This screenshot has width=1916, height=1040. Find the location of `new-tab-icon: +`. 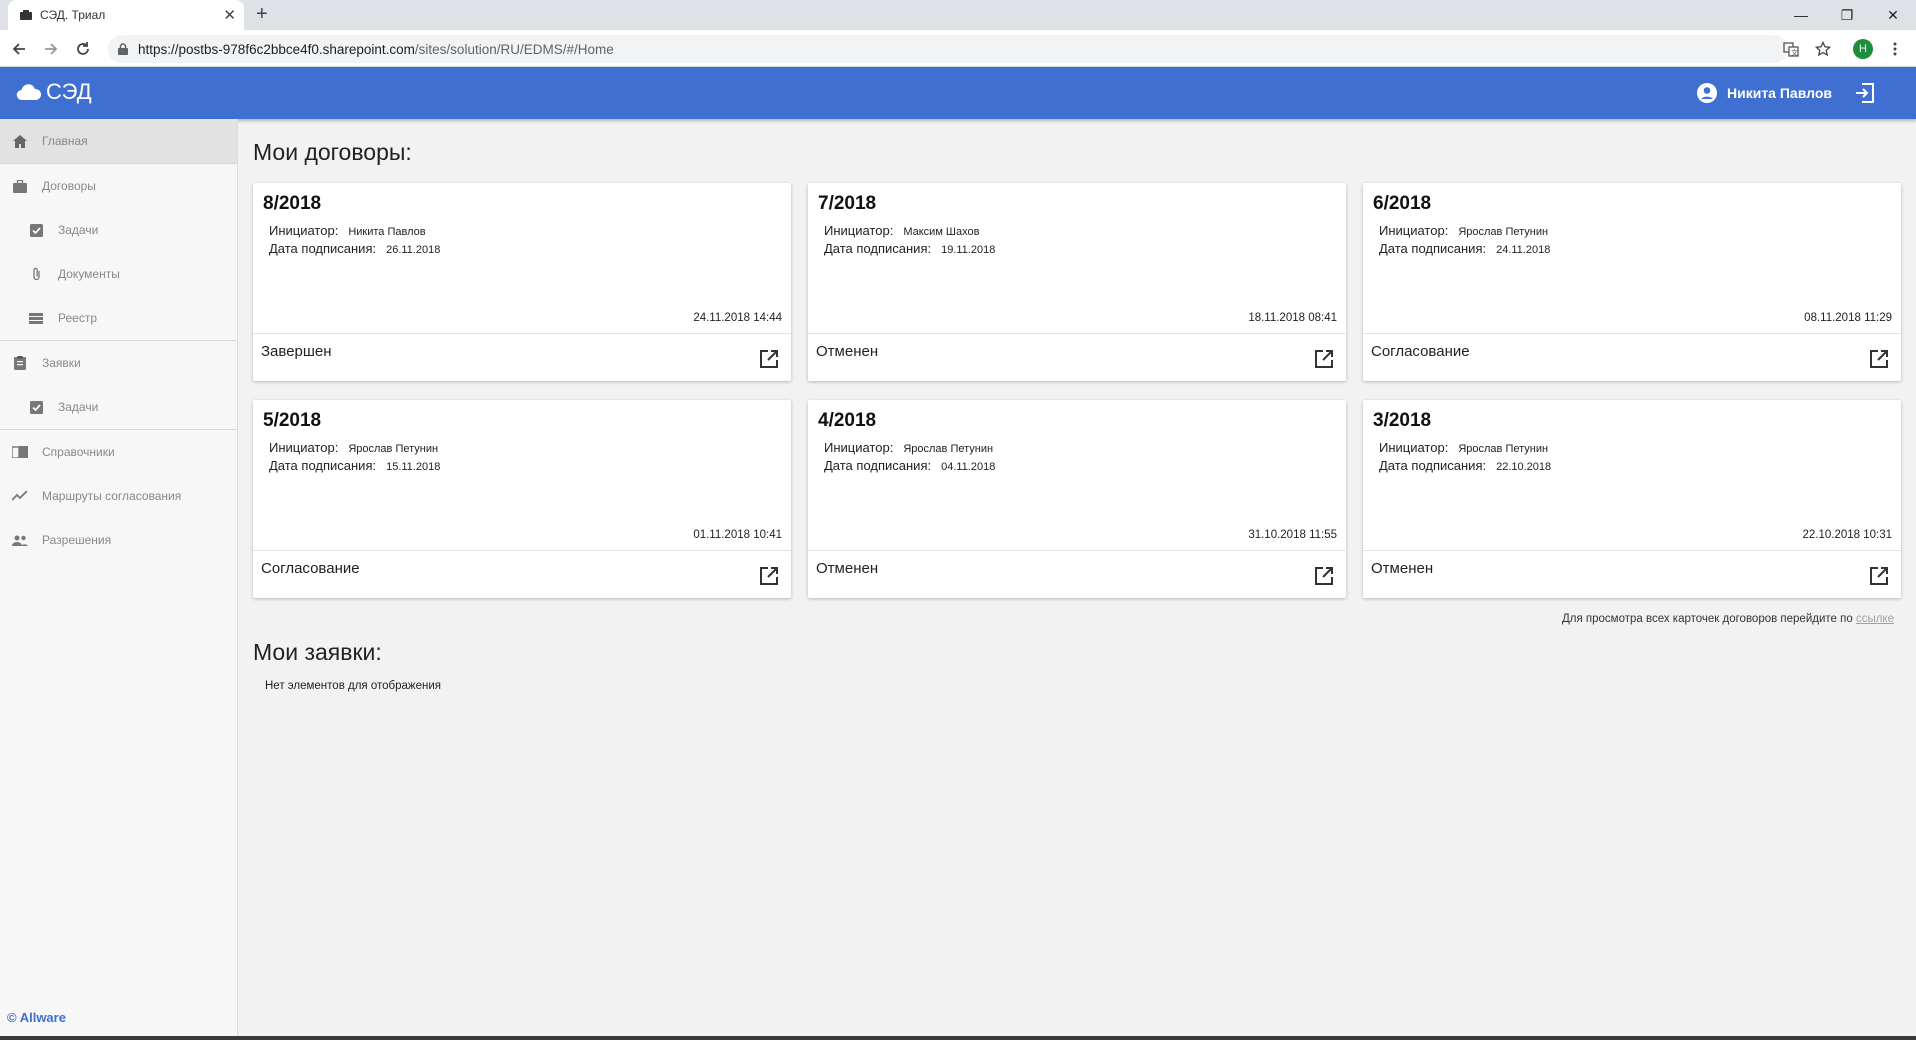

new-tab-icon: + is located at coordinates (262, 14).